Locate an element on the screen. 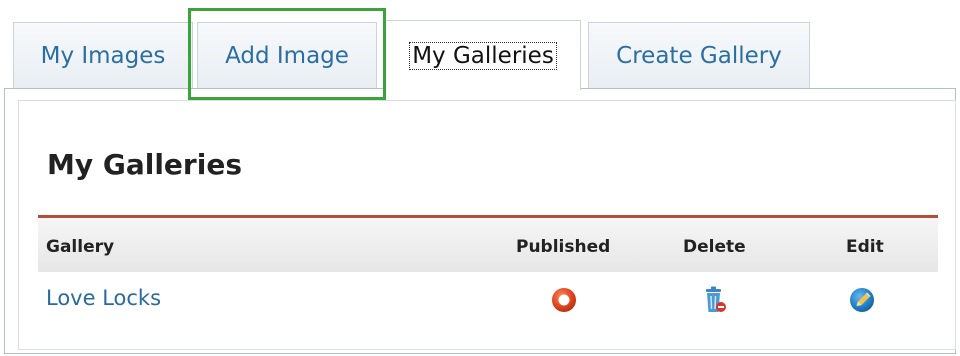 The width and height of the screenshot is (960, 356). tab-my-images-label: My Images is located at coordinates (103, 55).